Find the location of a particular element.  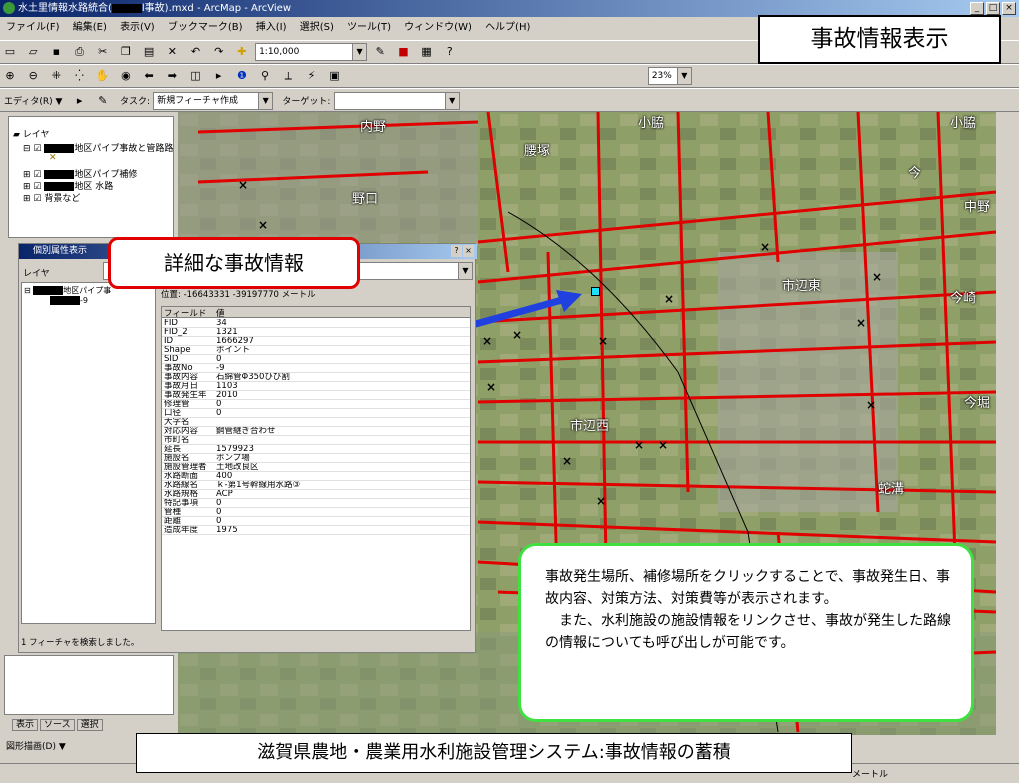

paste-icon: ▤ is located at coordinates (149, 52).